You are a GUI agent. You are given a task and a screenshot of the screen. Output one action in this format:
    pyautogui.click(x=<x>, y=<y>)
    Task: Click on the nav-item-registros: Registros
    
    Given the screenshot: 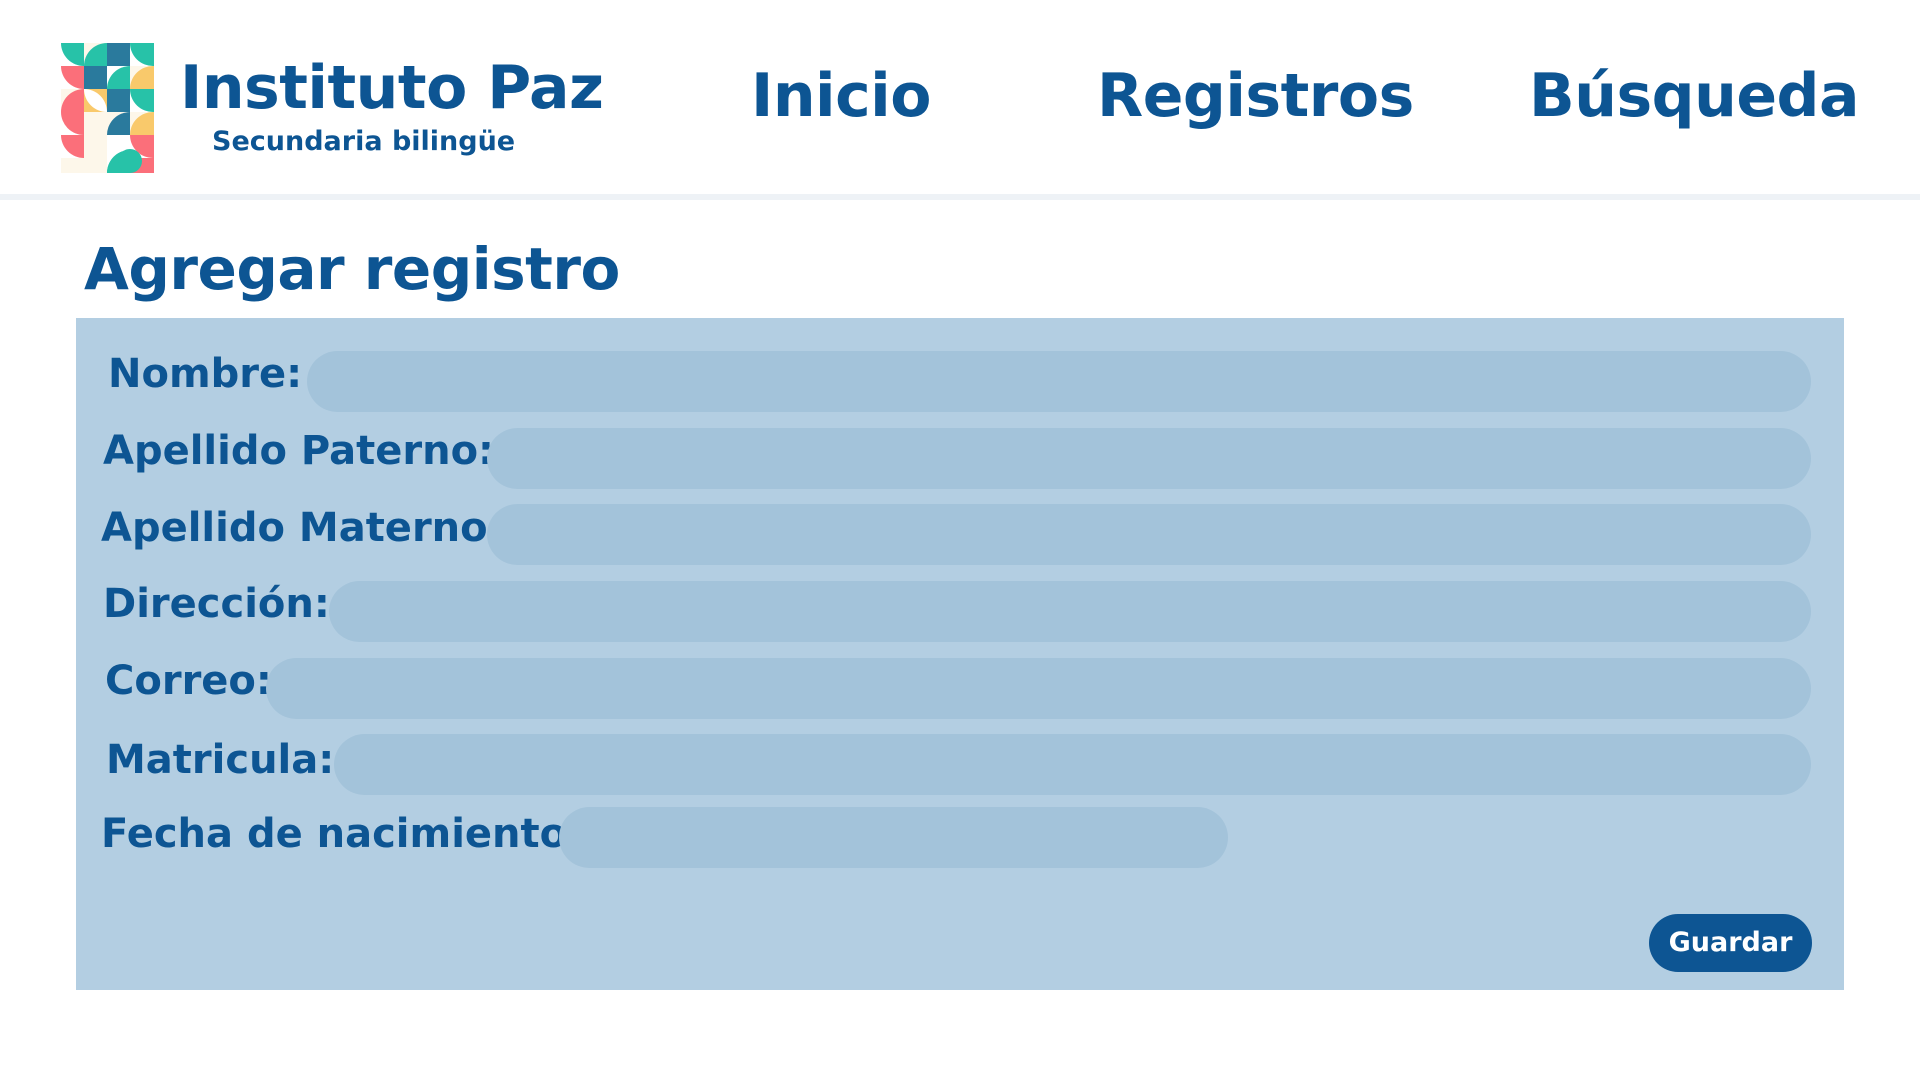 What is the action you would take?
    pyautogui.click(x=1255, y=96)
    